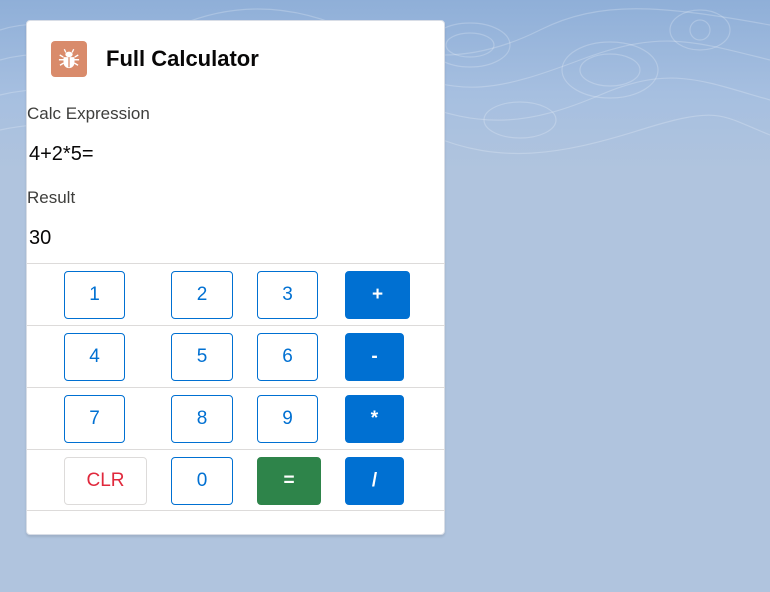 Image resolution: width=770 pixels, height=592 pixels. I want to click on divide-button: /, so click(374, 481).